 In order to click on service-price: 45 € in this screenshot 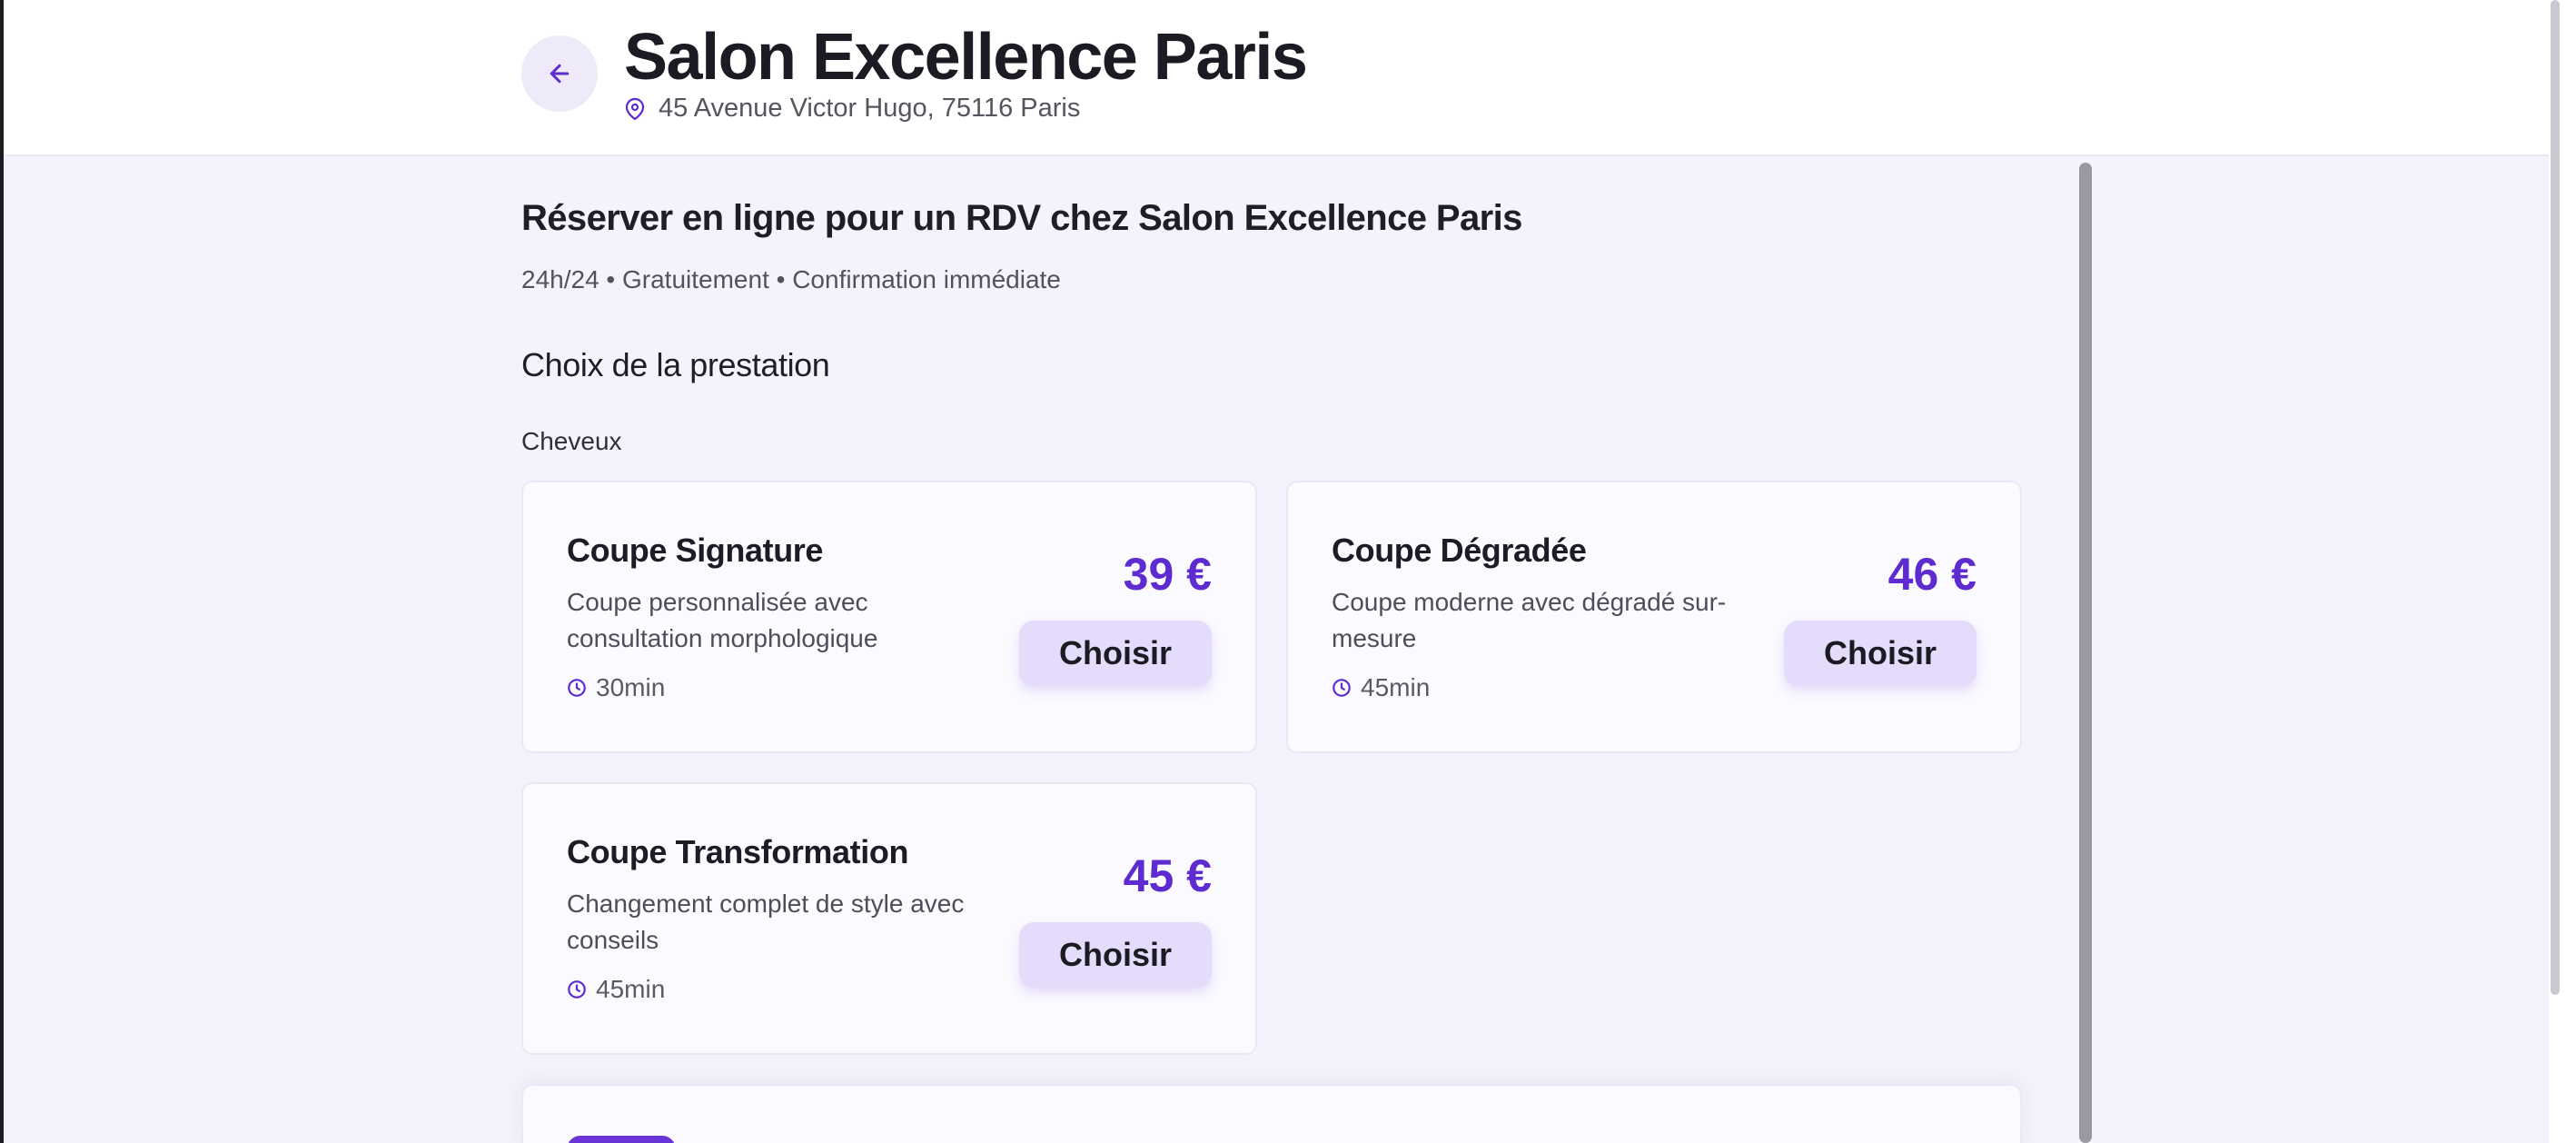, I will do `click(1167, 875)`.